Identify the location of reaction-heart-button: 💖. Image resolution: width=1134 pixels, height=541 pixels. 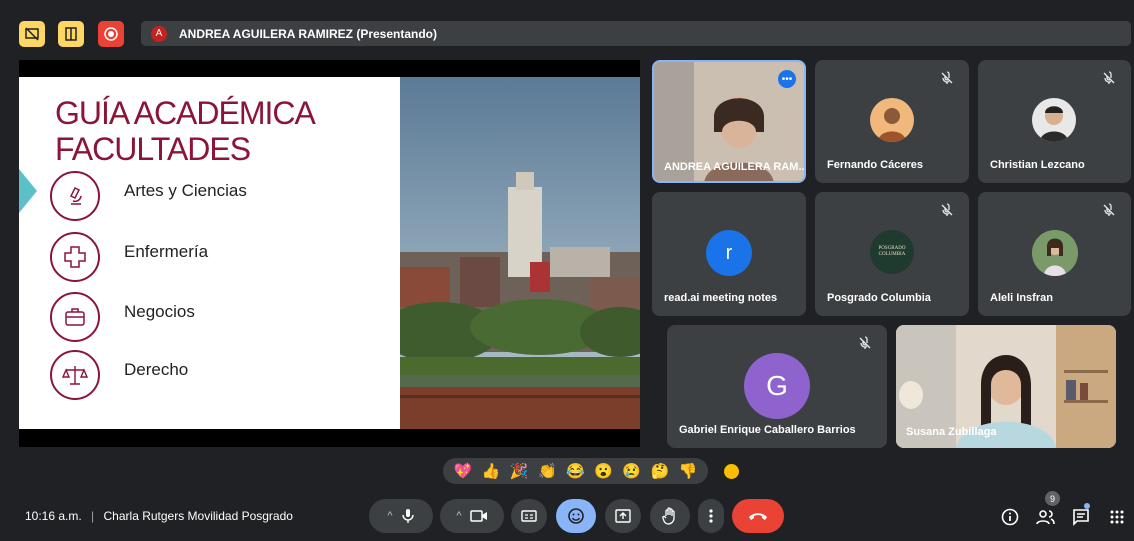
(463, 471).